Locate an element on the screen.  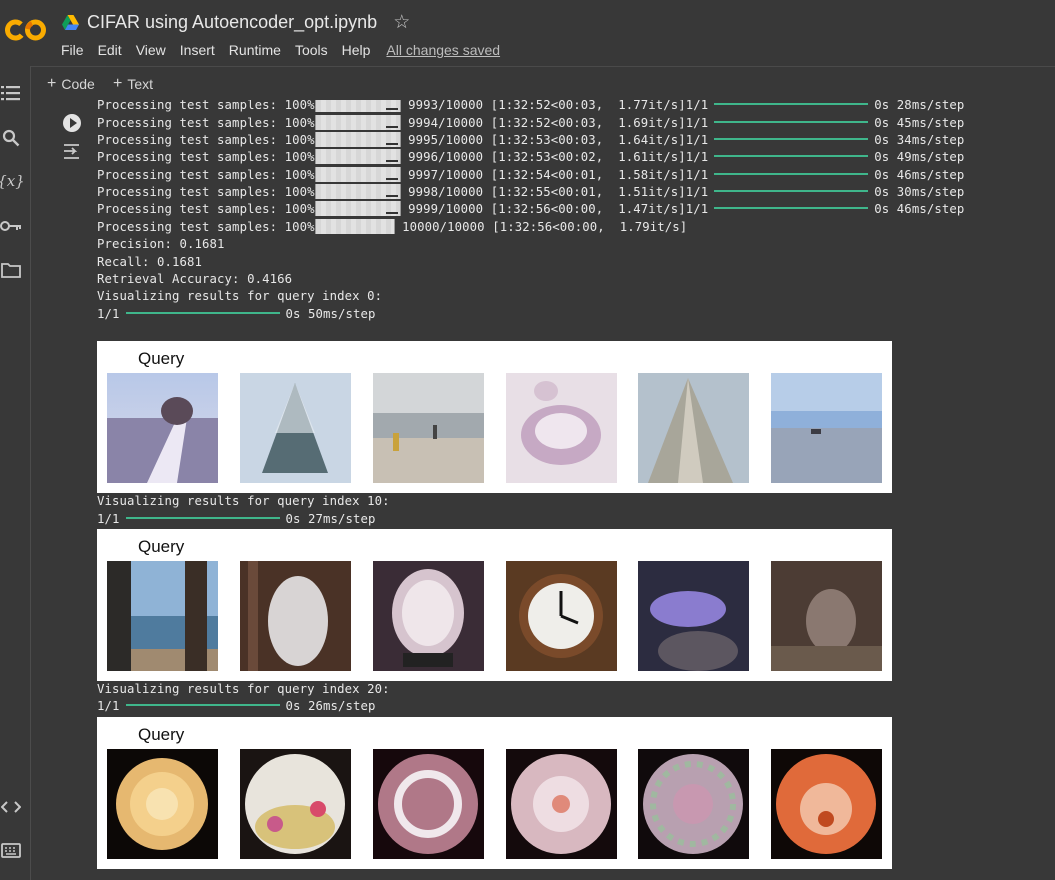
add-text-button: + Text is located at coordinates (133, 84).